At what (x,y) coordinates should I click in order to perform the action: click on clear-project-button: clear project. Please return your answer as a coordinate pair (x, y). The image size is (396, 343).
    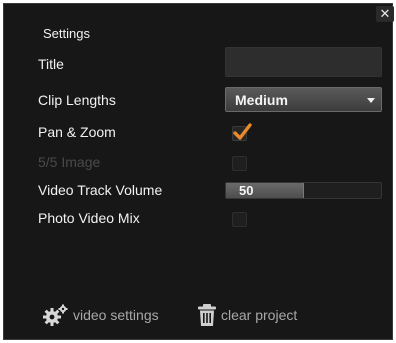
    Looking at the image, I should click on (247, 315).